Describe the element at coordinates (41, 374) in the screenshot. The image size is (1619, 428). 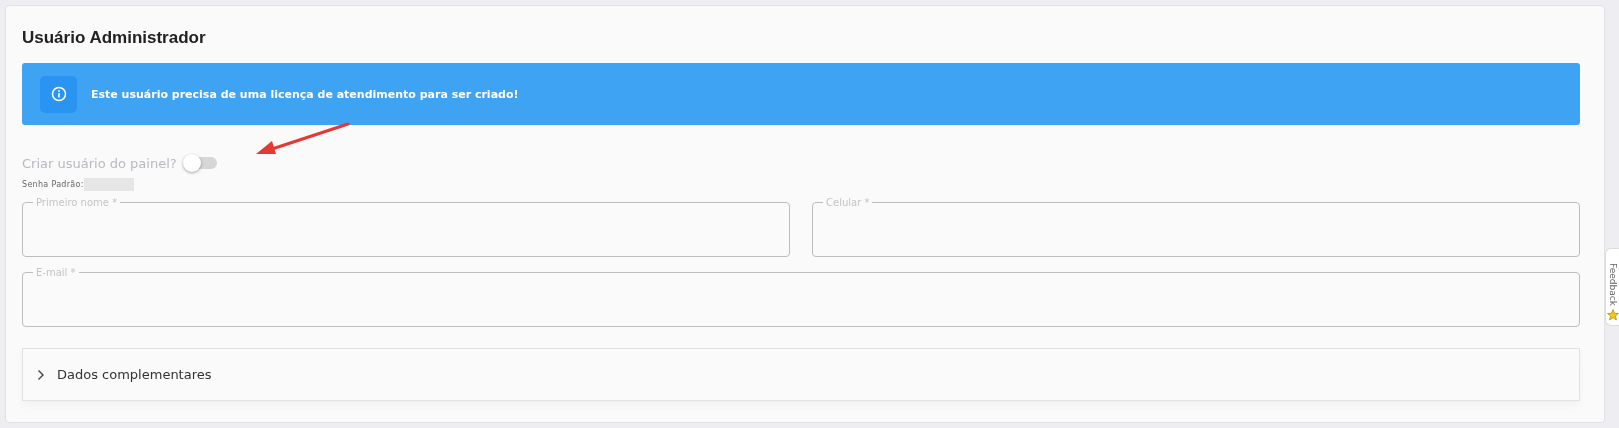
I see `chevron-icon` at that location.